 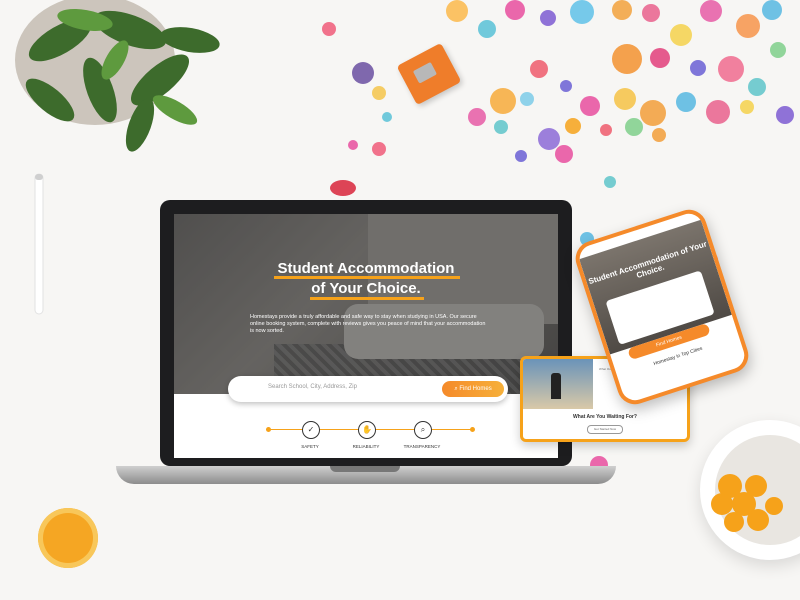 What do you see at coordinates (365, 469) in the screenshot?
I see `laptop-notch` at bounding box center [365, 469].